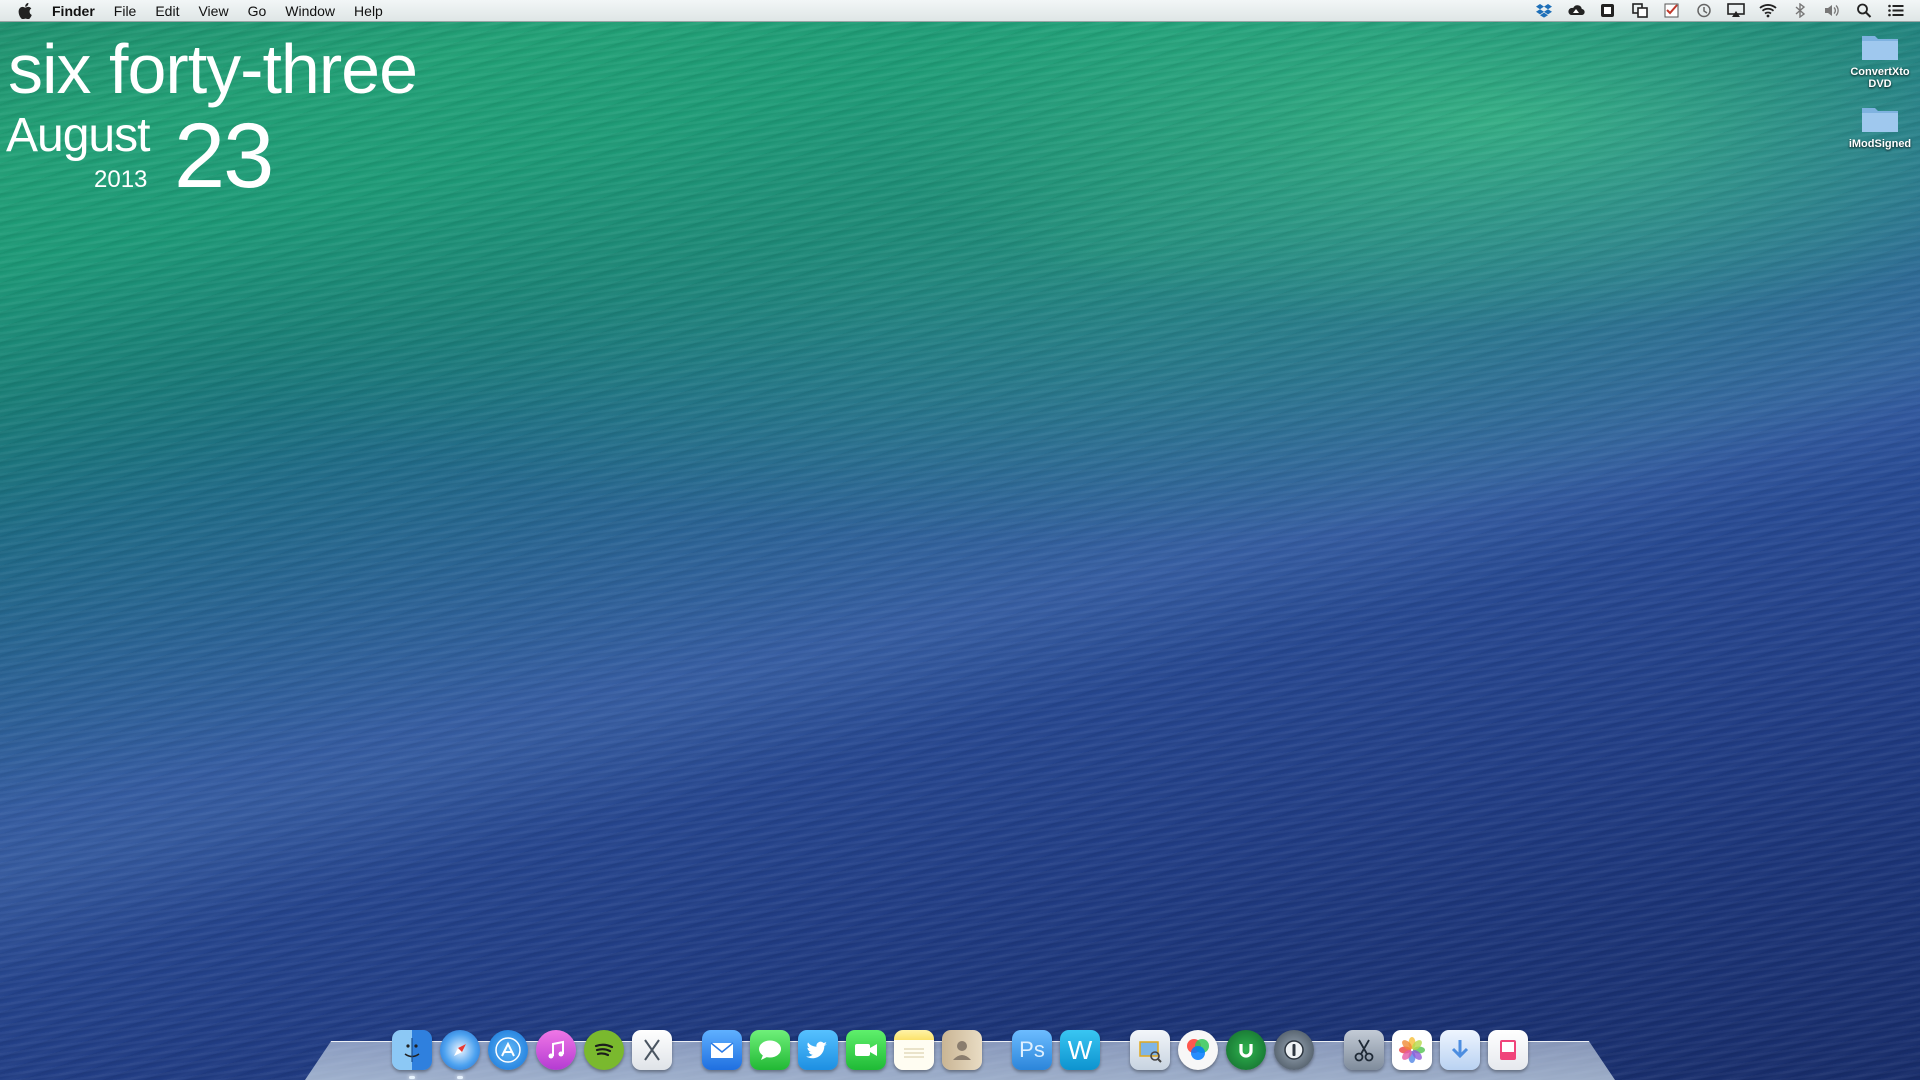  Describe the element at coordinates (1832, 11) in the screenshot. I see `volume-icon` at that location.